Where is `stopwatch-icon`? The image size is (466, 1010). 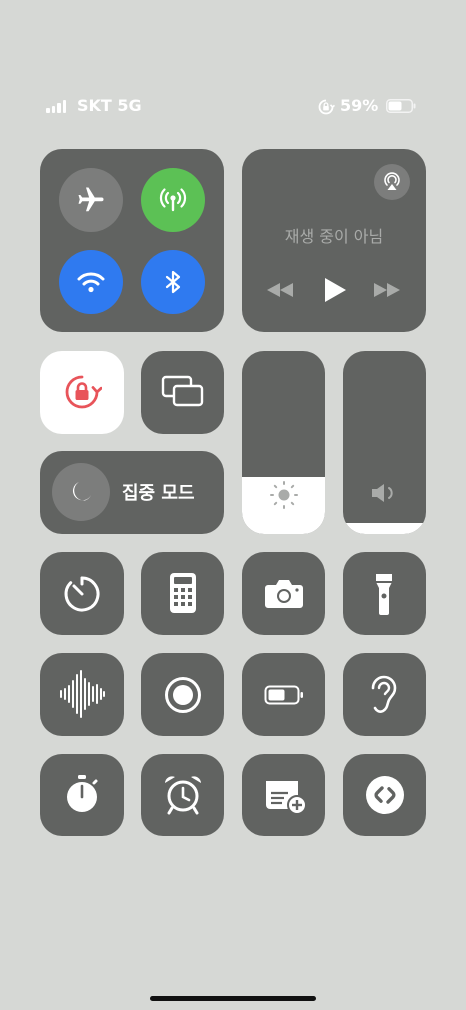
stopwatch-icon is located at coordinates (82, 793).